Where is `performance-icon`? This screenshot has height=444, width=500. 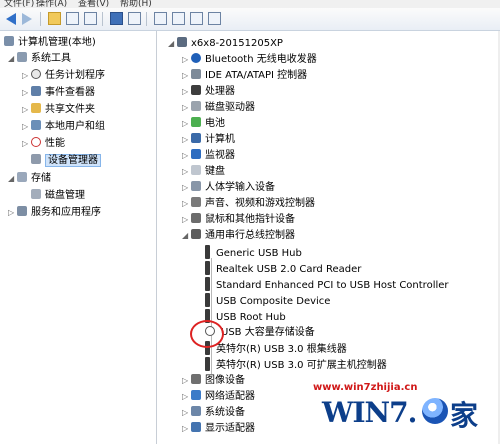 performance-icon is located at coordinates (36, 142).